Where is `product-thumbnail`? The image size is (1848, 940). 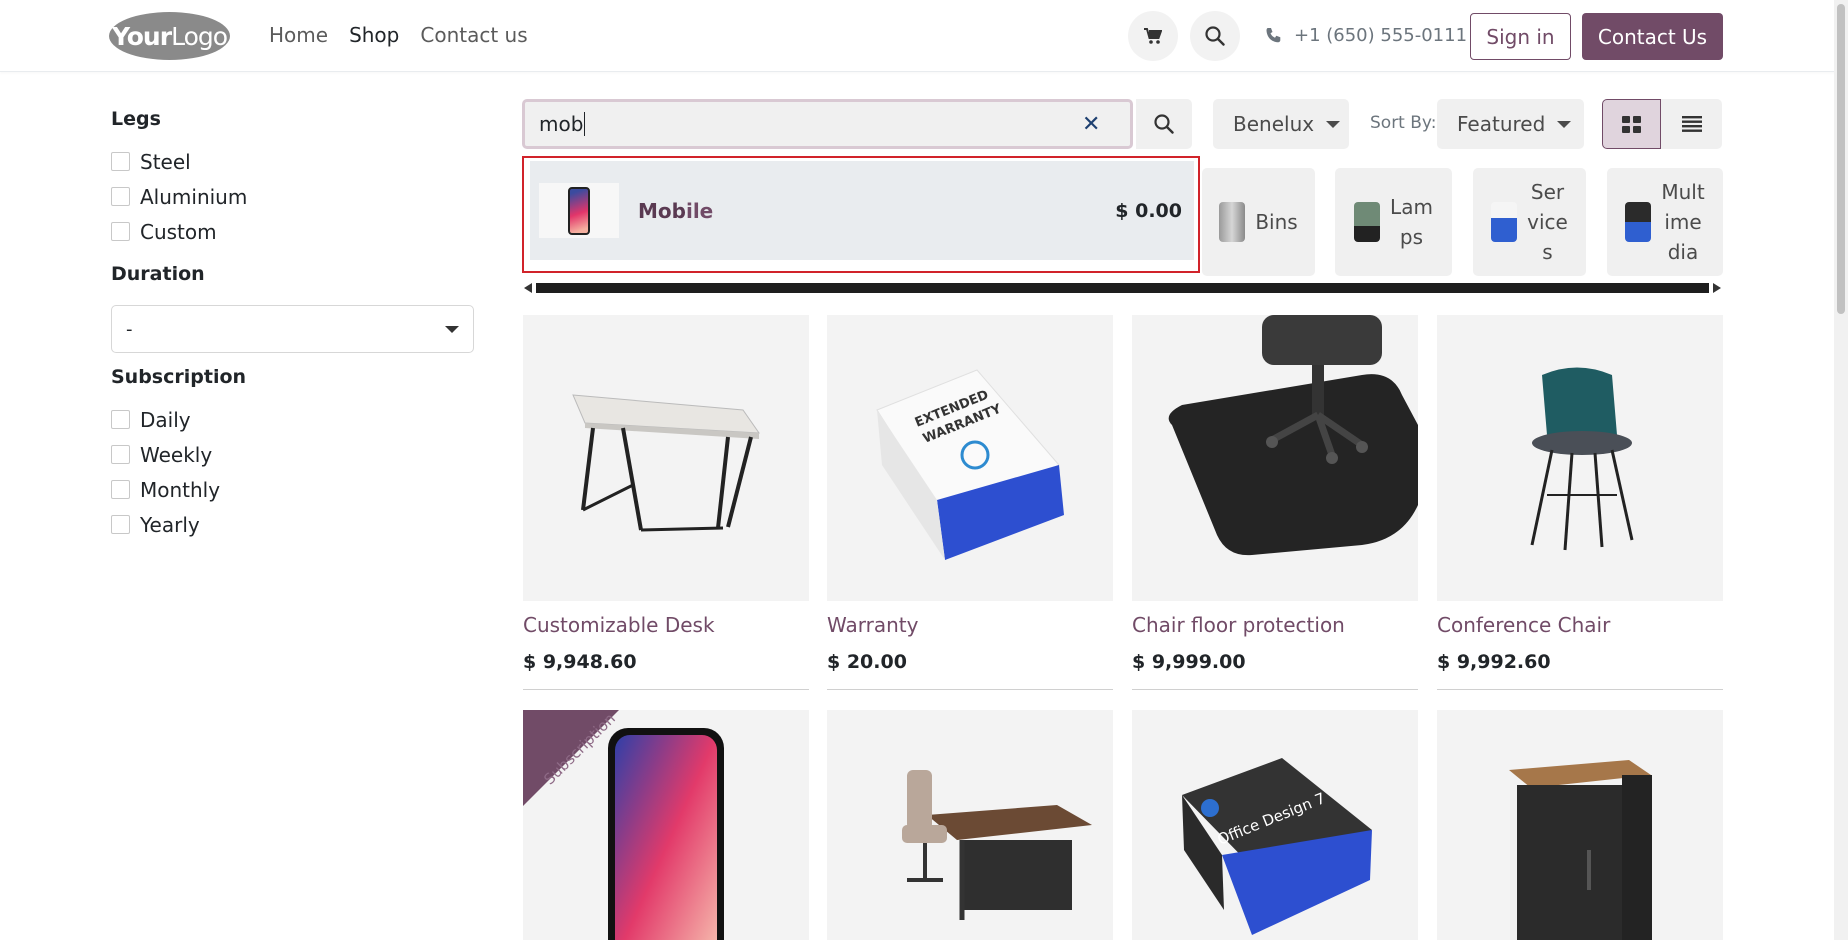 product-thumbnail is located at coordinates (579, 210).